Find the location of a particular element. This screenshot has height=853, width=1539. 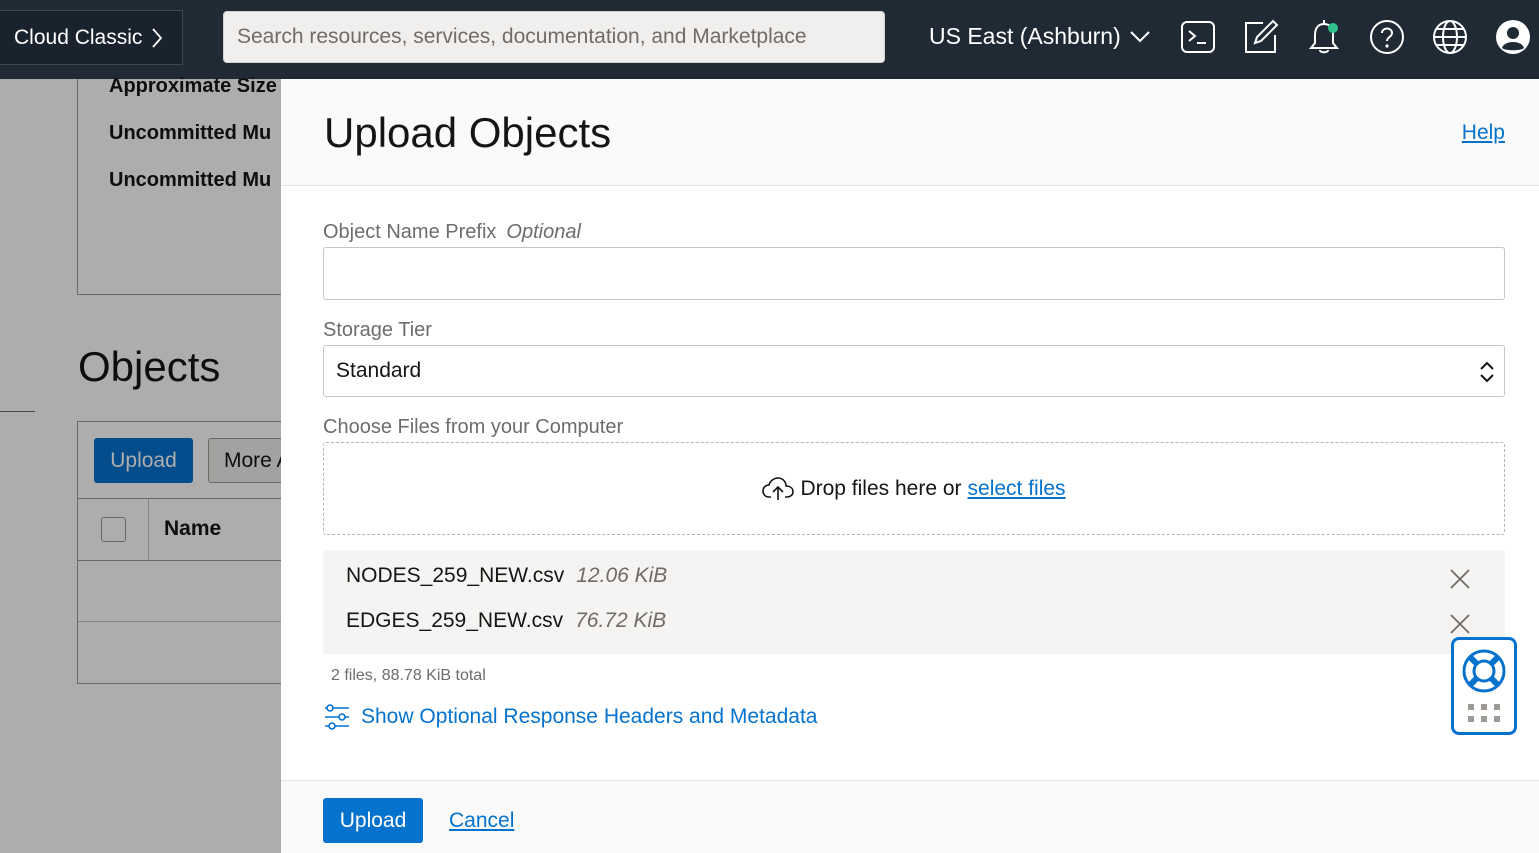

panel-title: Upload Objects is located at coordinates (468, 132).